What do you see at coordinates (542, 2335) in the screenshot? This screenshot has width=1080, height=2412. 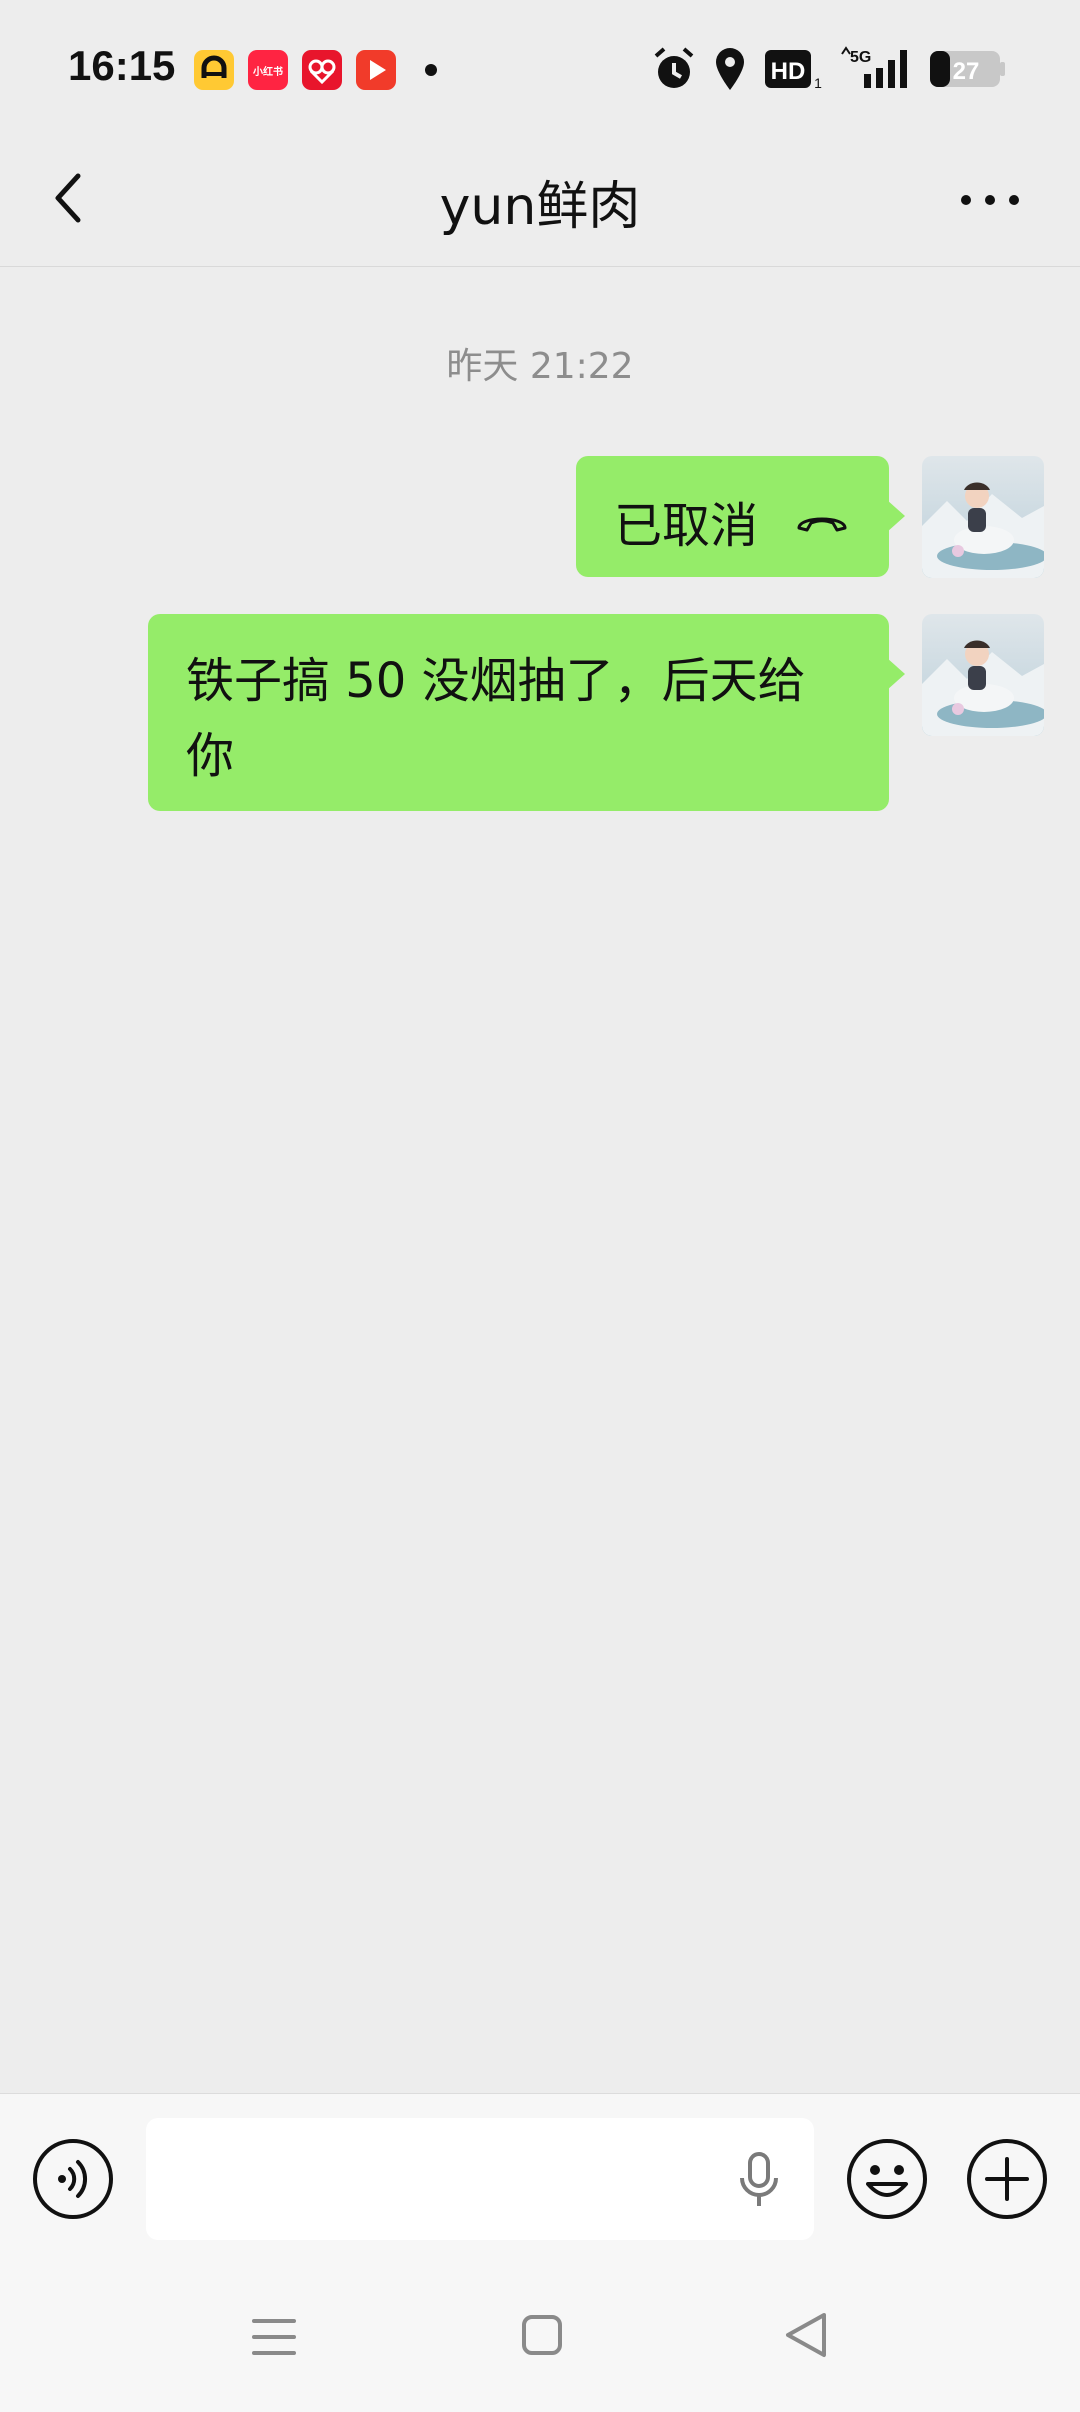 I see `home-icon` at bounding box center [542, 2335].